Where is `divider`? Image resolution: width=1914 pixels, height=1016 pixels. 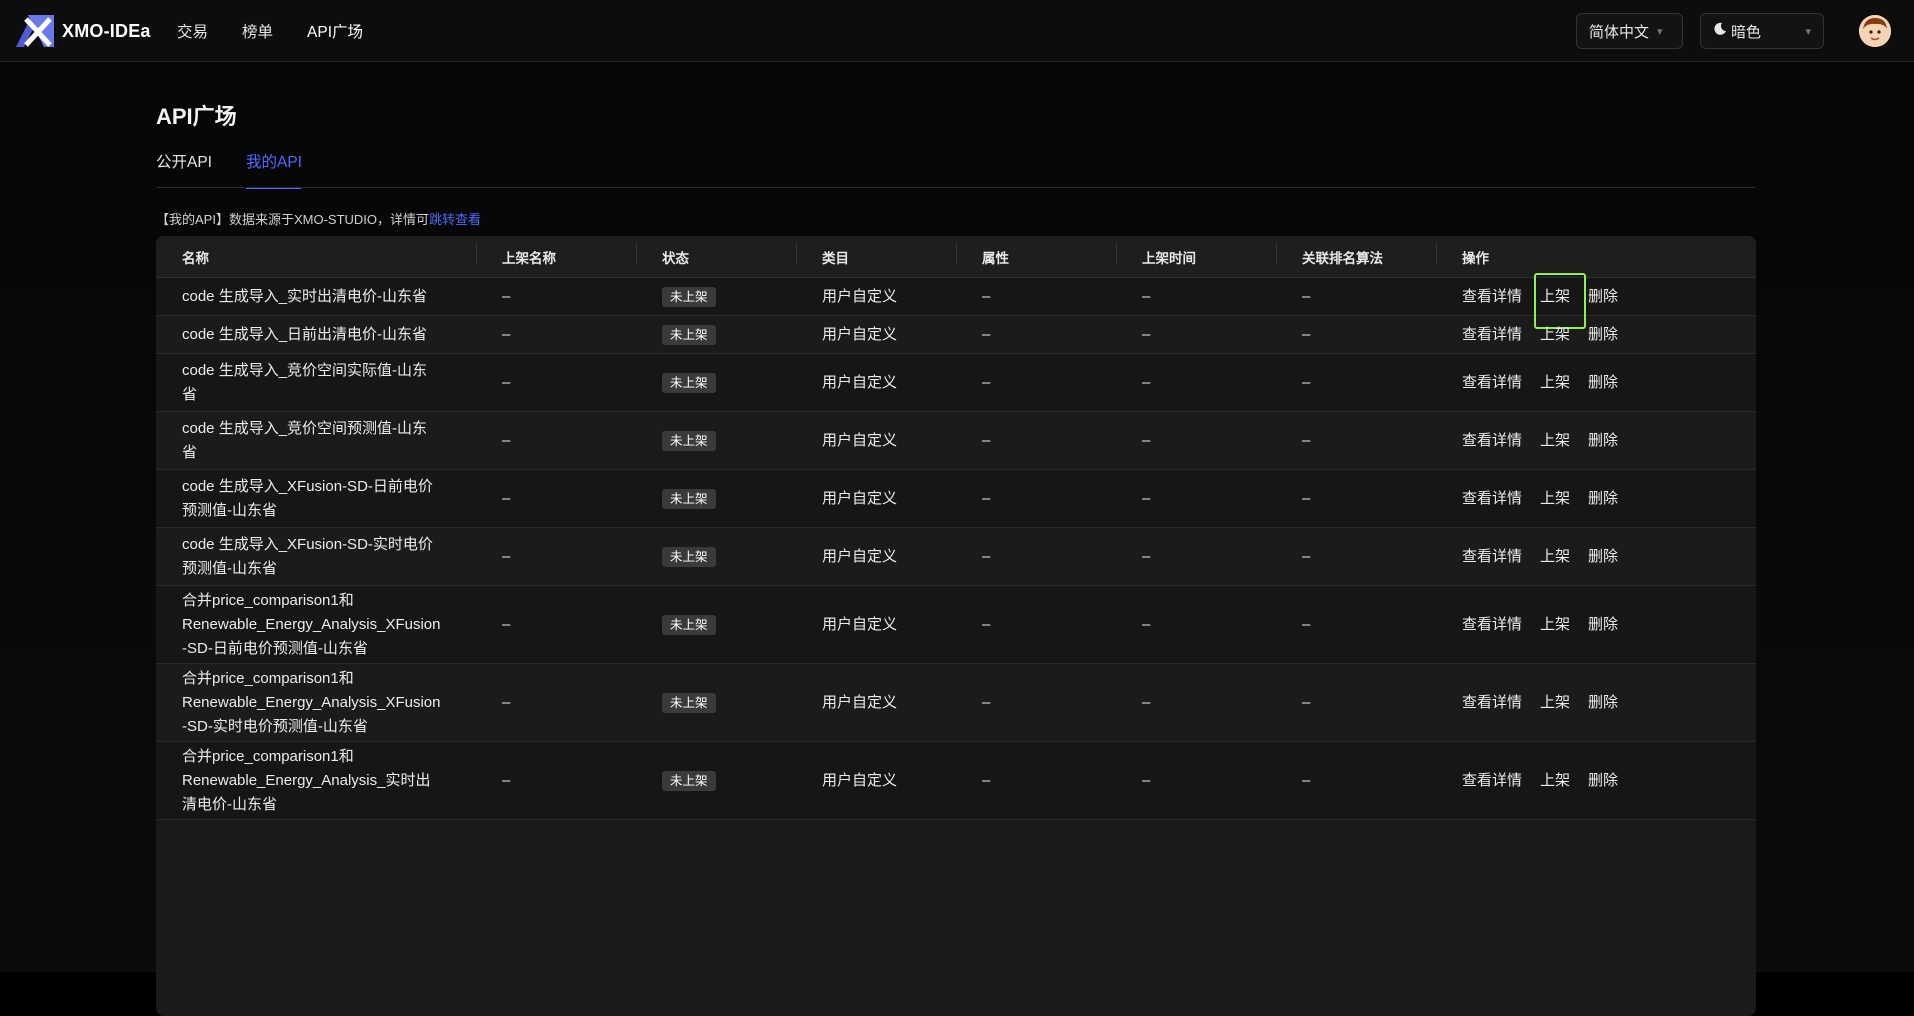
divider is located at coordinates (956, 187).